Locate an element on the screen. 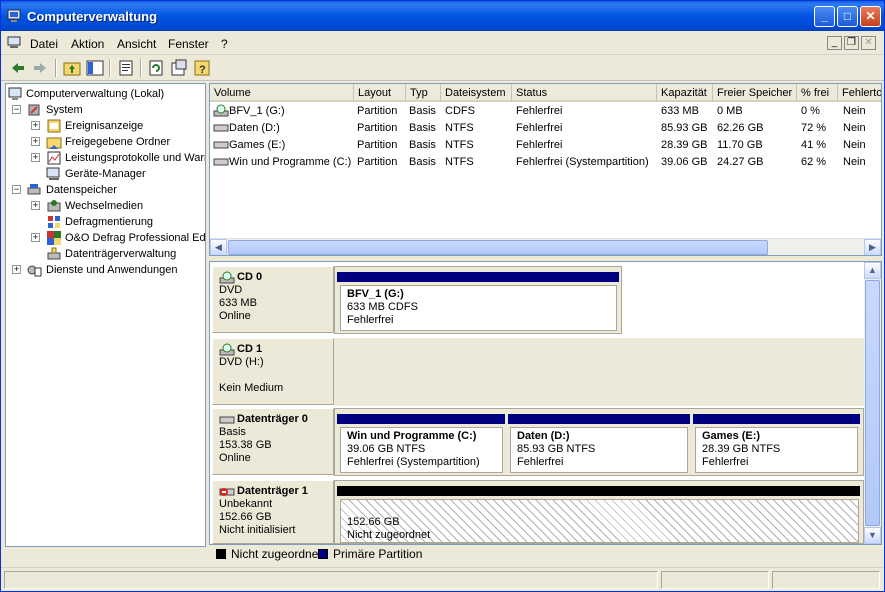  column-header-dateisystem: Dateisystem is located at coordinates (476, 93).